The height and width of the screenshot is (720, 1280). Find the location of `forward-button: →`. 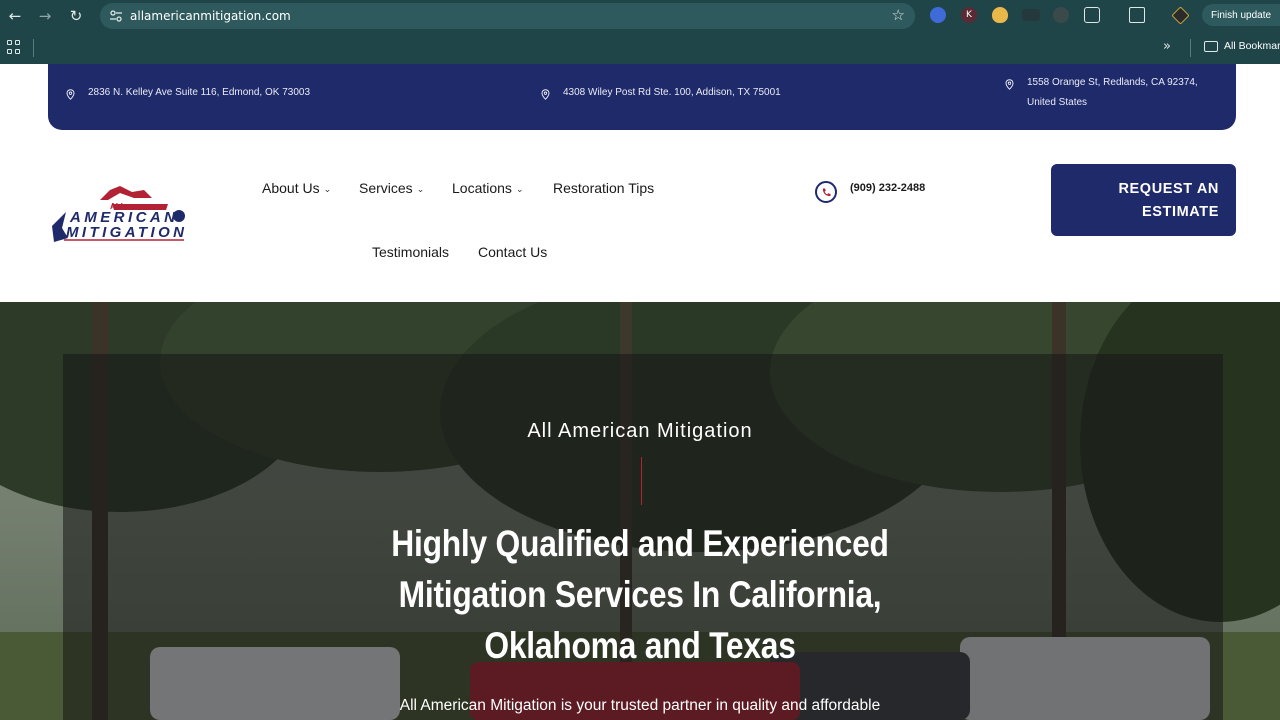

forward-button: → is located at coordinates (45, 16).